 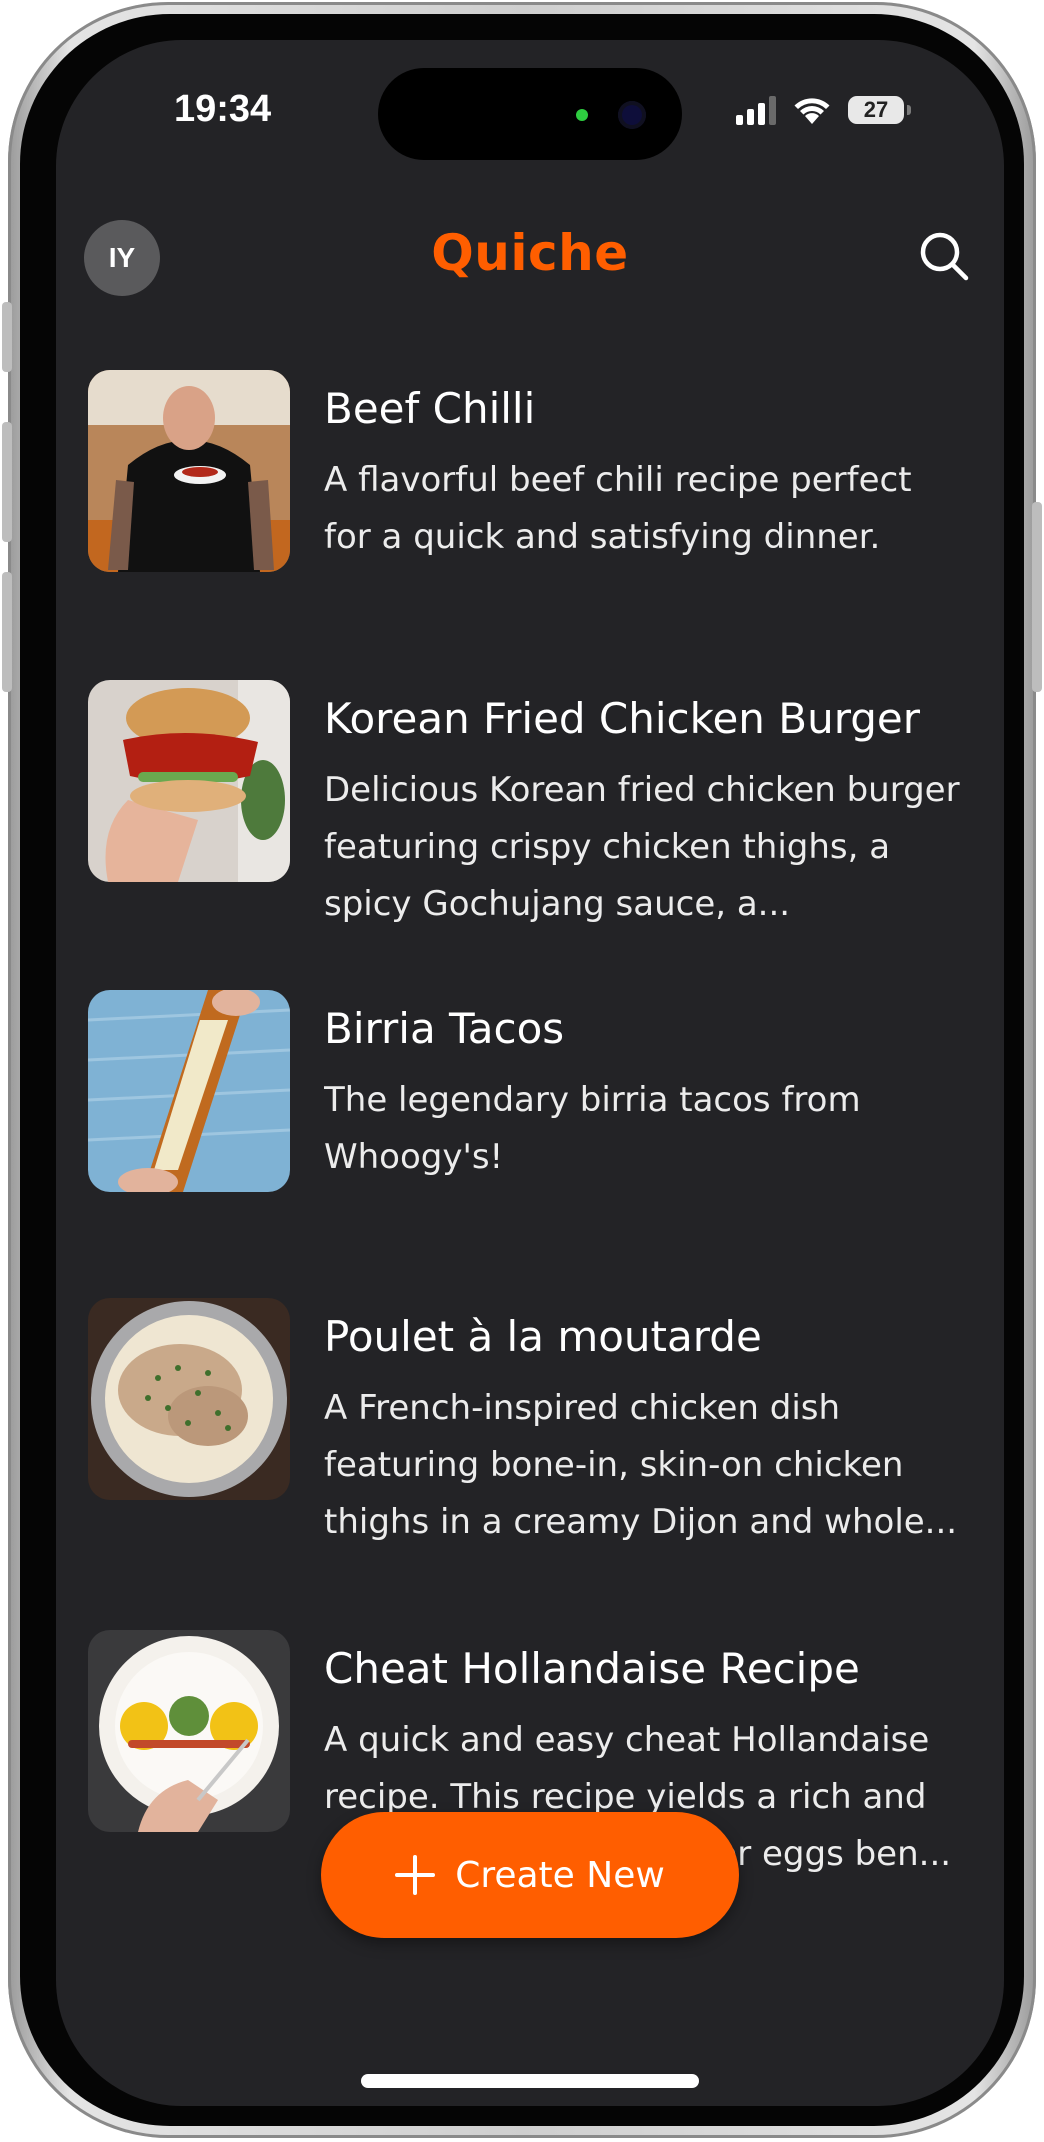 I want to click on create-new-button: Create New, so click(x=530, y=1875).